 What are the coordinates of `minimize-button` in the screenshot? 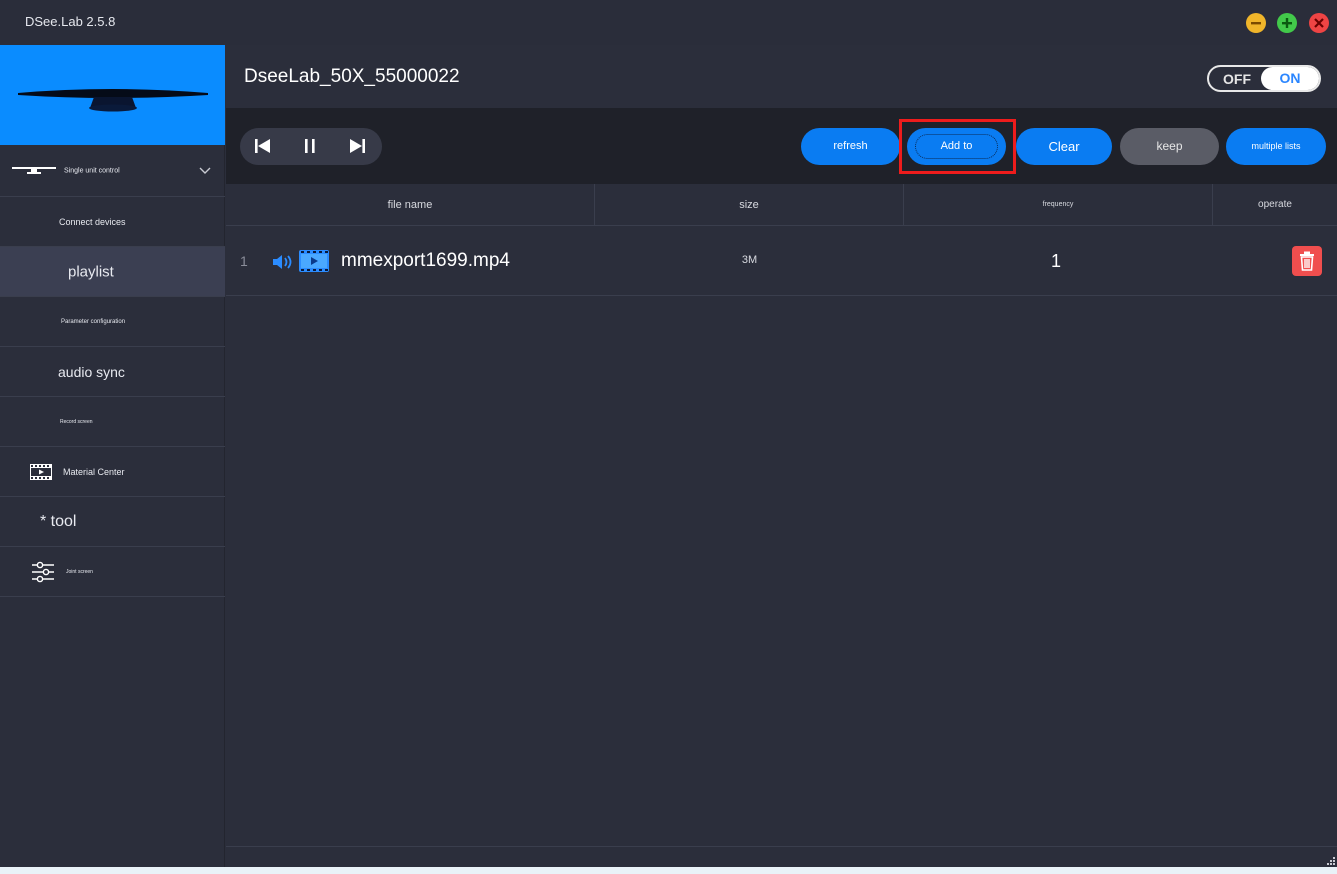 It's located at (1256, 23).